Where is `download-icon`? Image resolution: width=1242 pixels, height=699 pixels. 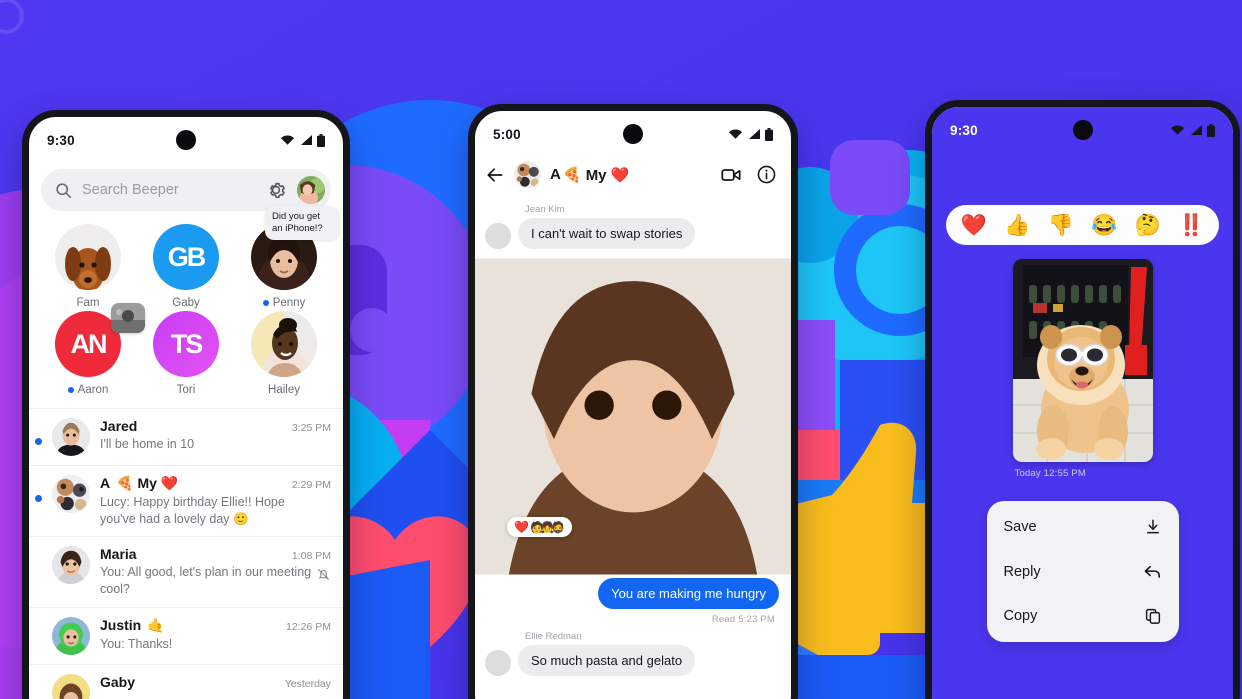
download-icon is located at coordinates (1152, 526).